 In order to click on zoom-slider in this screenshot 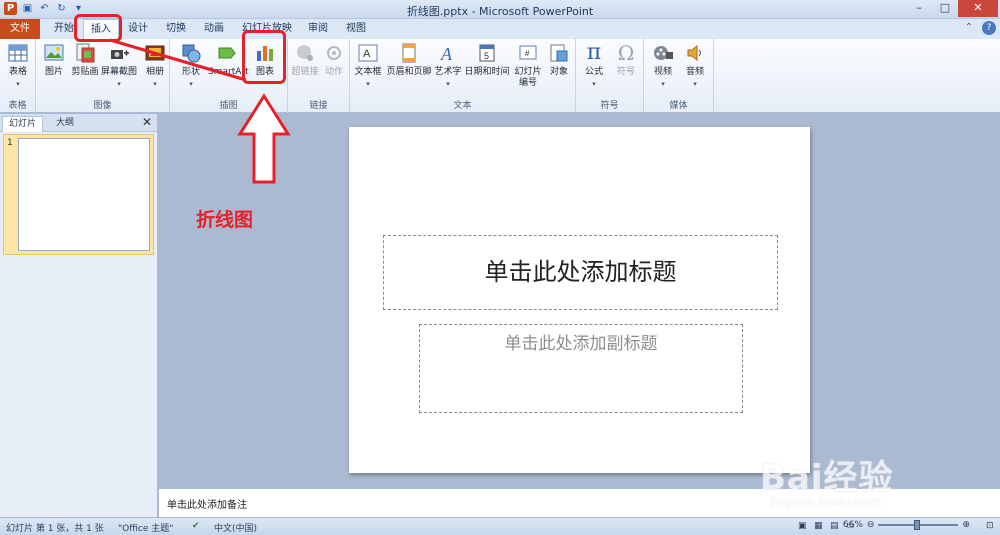, I will do `click(918, 525)`.